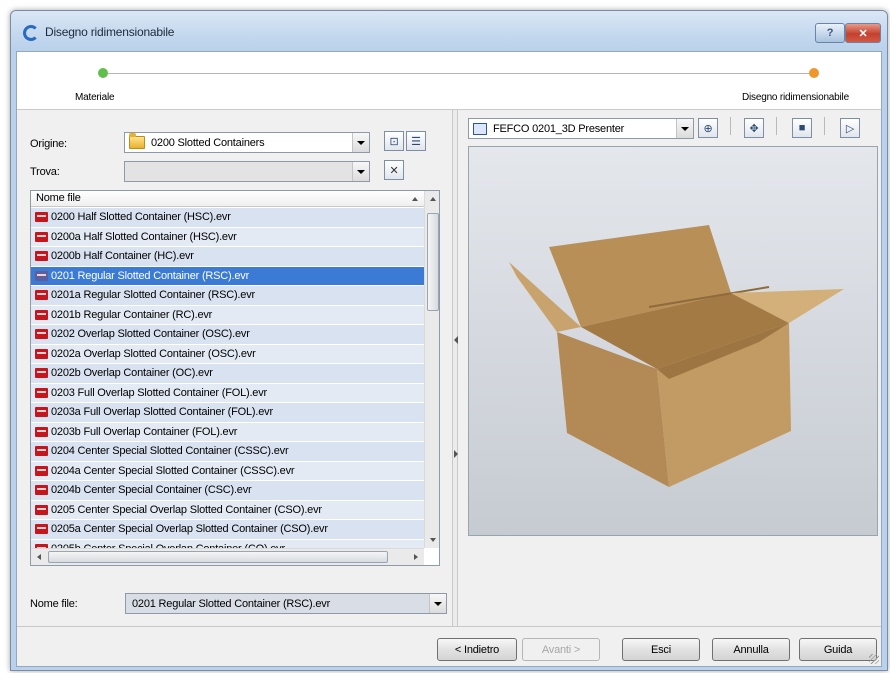 The image size is (890, 673). I want to click on horizontal-scroll-thumb, so click(218, 557).